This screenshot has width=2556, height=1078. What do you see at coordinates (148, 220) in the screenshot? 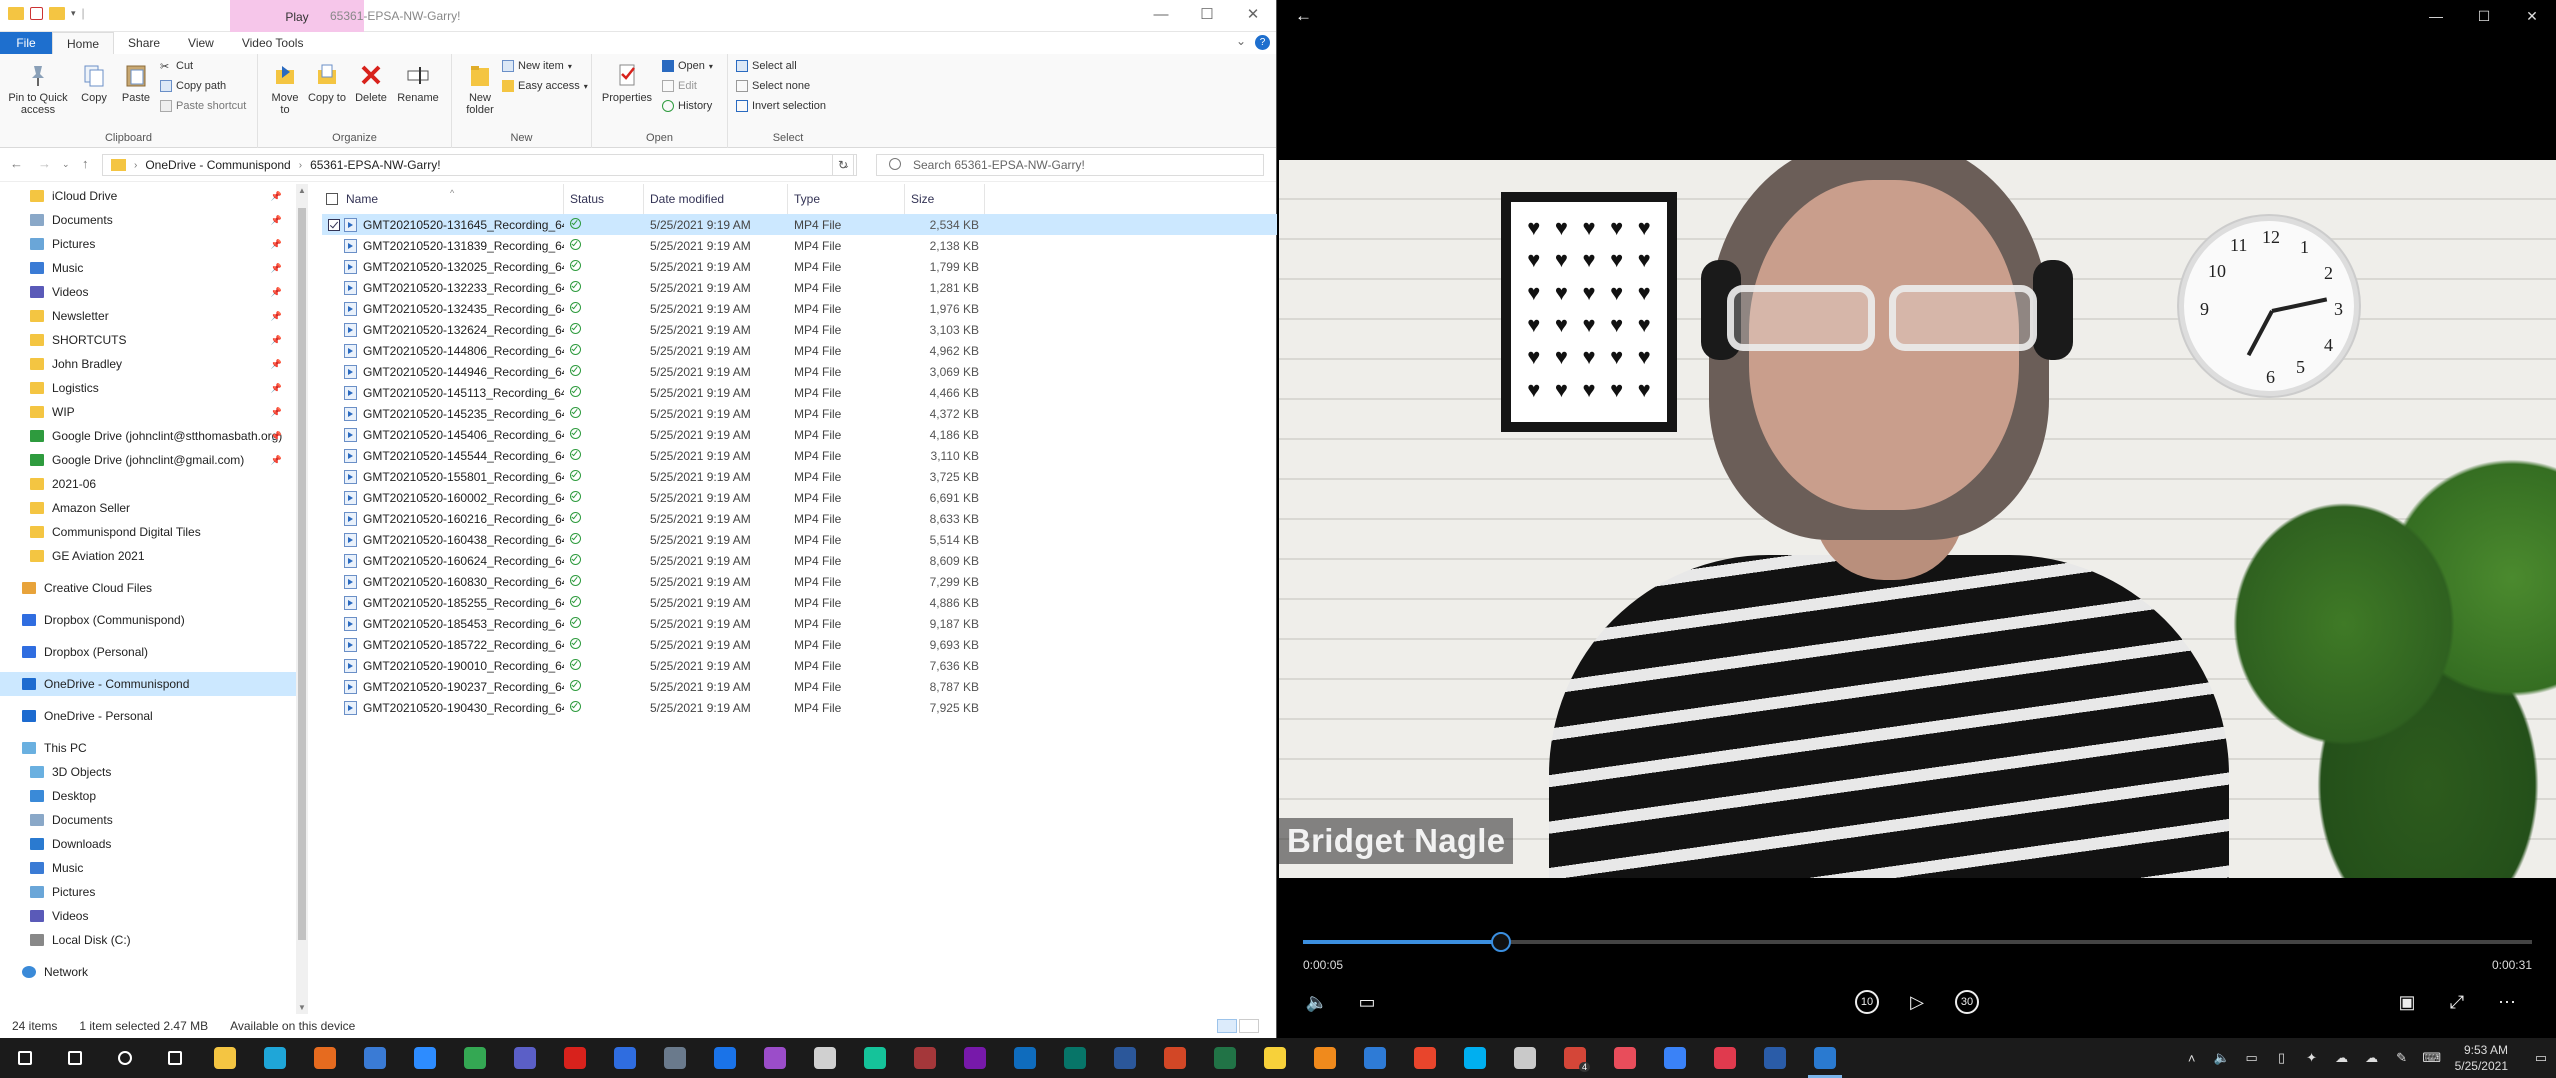
I see `nav-item-quick-access: Documents 📌` at bounding box center [148, 220].